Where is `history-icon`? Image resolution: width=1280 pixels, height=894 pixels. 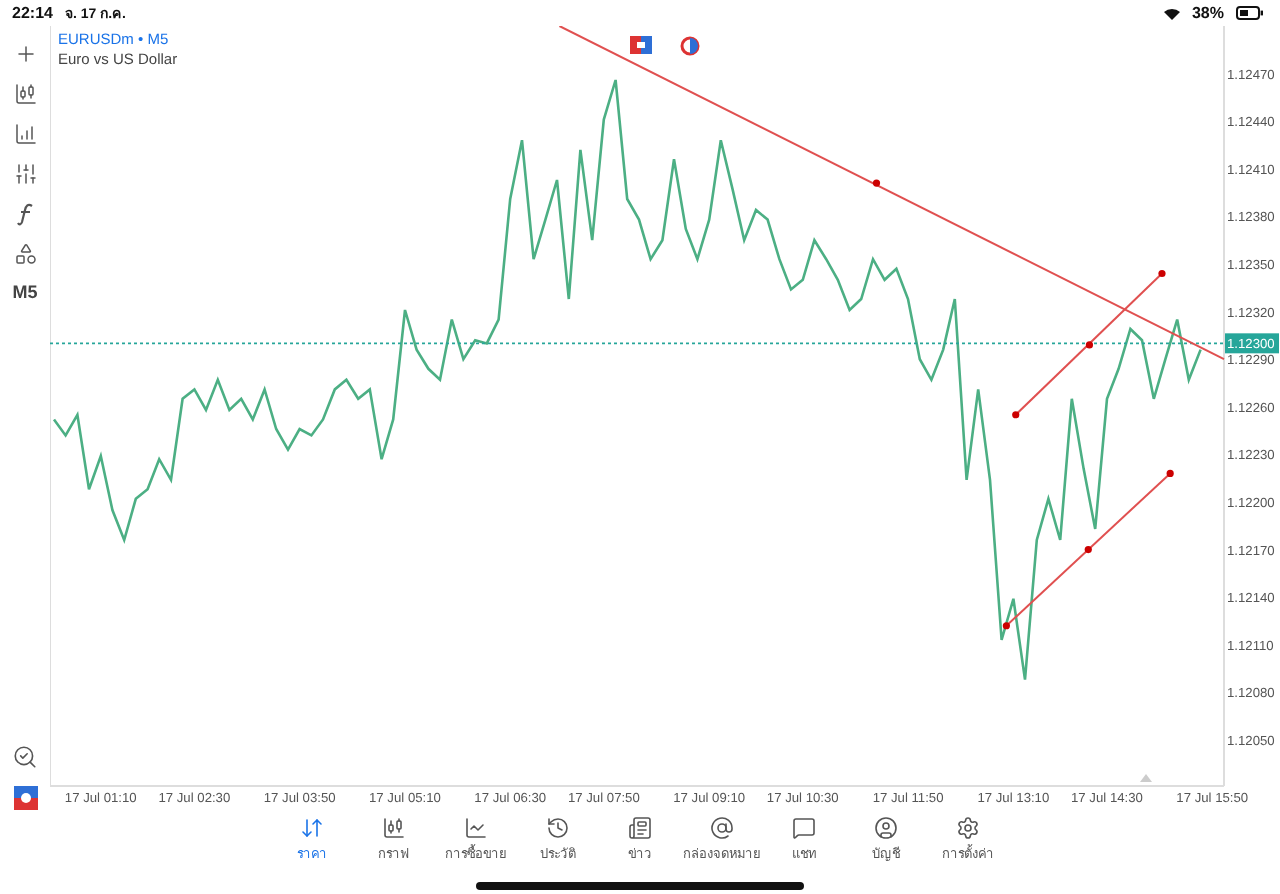 history-icon is located at coordinates (558, 828).